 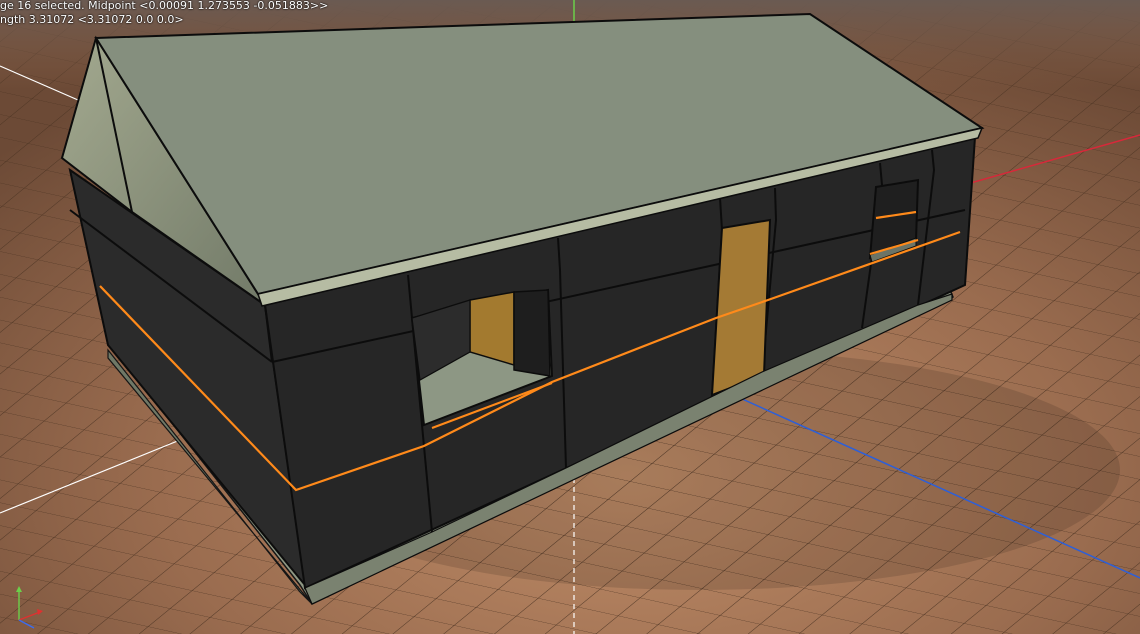 What do you see at coordinates (29, 616) in the screenshot?
I see `gizmo-x-axis` at bounding box center [29, 616].